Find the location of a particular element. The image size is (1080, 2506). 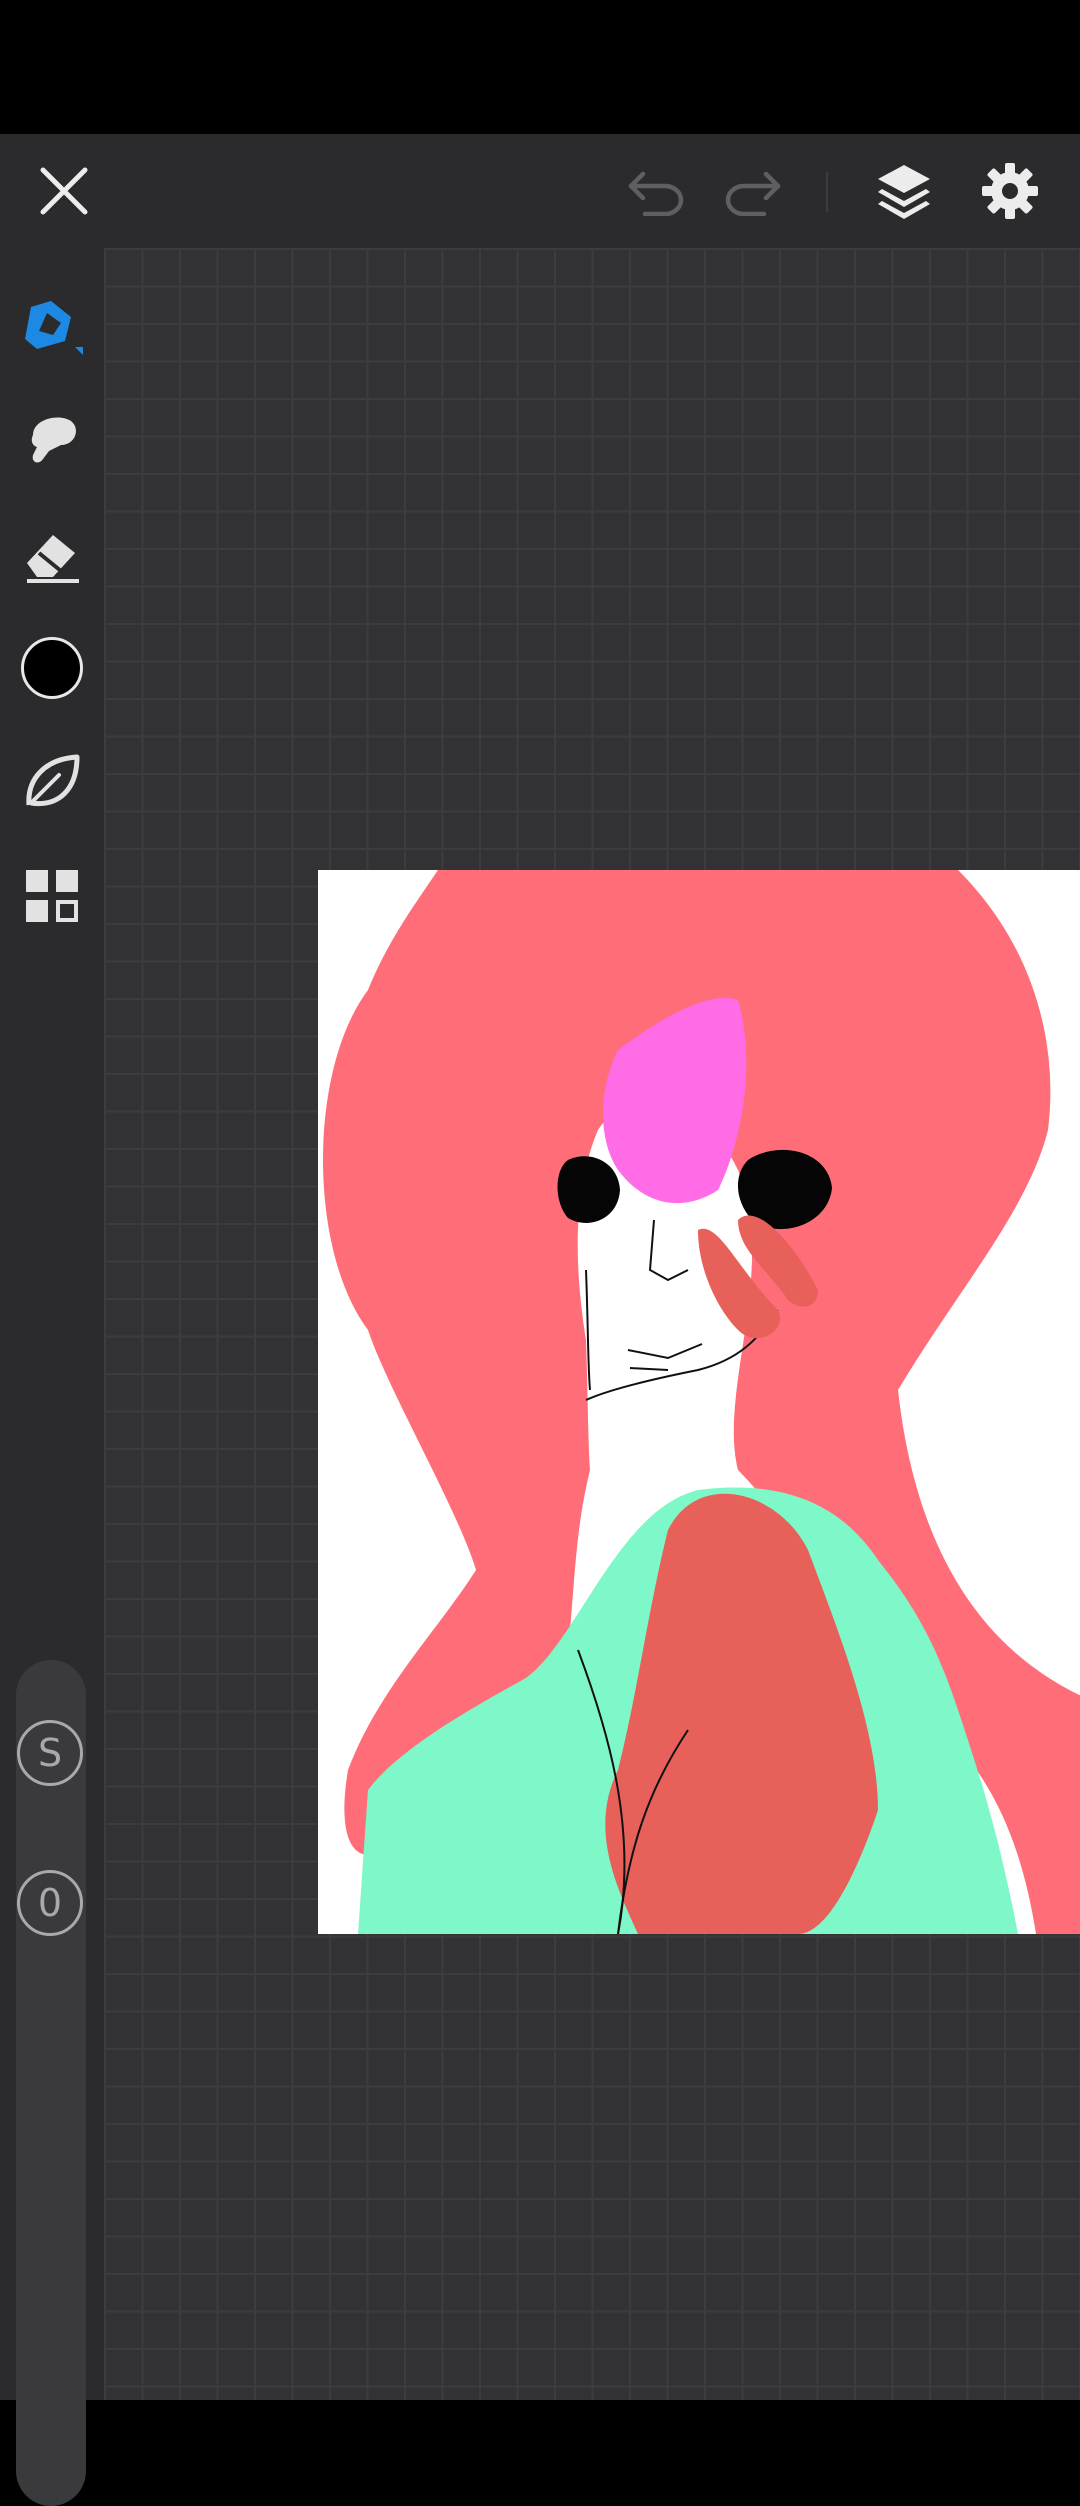

redo-button is located at coordinates (752, 191).